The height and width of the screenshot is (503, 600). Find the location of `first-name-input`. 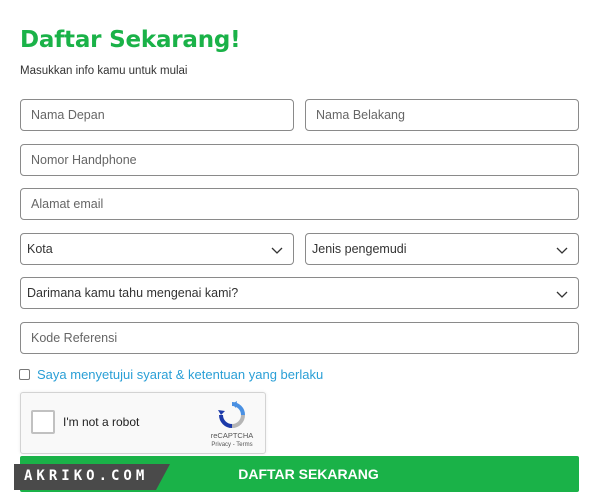

first-name-input is located at coordinates (157, 115).